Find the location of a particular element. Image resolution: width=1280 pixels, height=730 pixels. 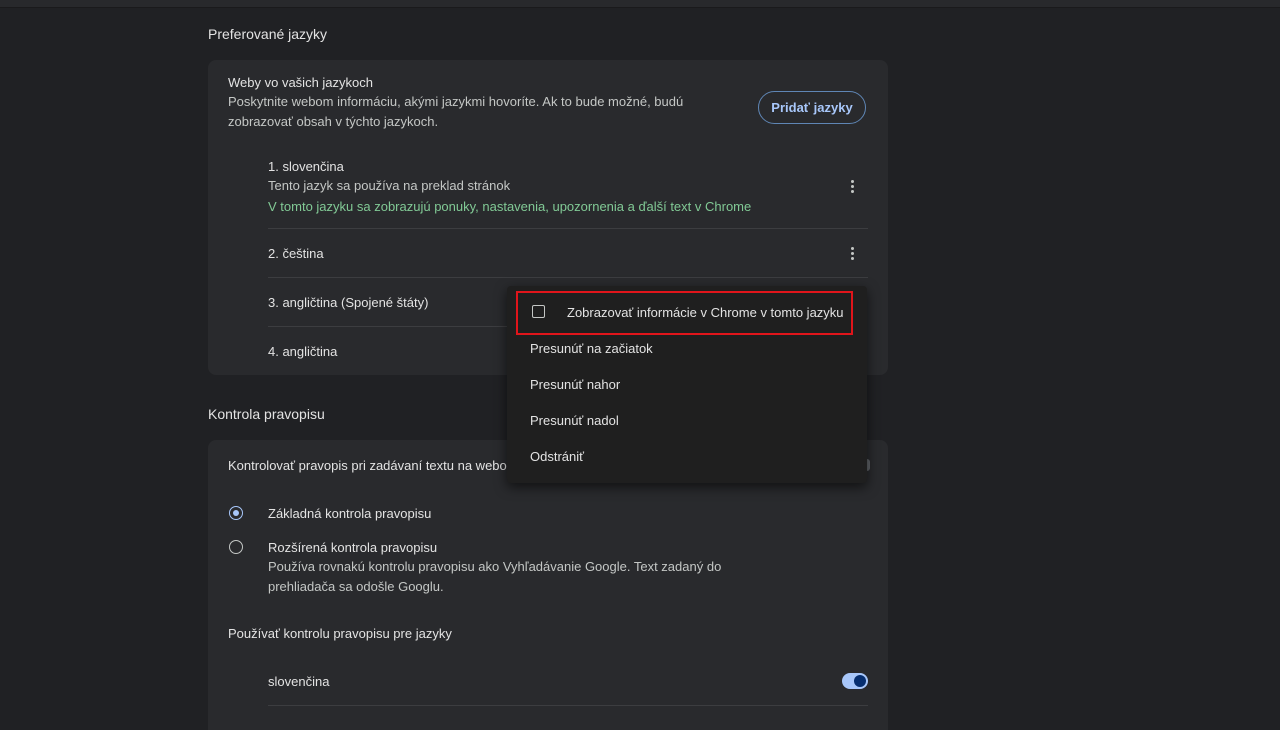

add-languages-button: Pridať jazyky is located at coordinates (812, 107).